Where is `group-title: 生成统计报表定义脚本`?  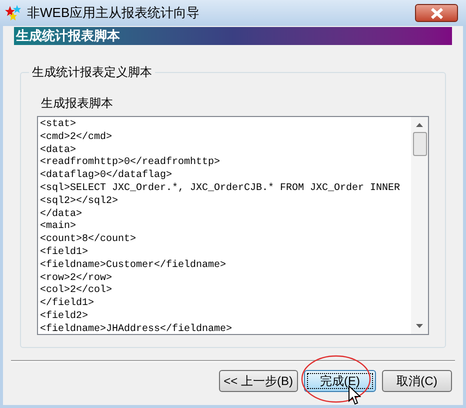
group-title: 生成统计报表定义脚本 is located at coordinates (92, 72).